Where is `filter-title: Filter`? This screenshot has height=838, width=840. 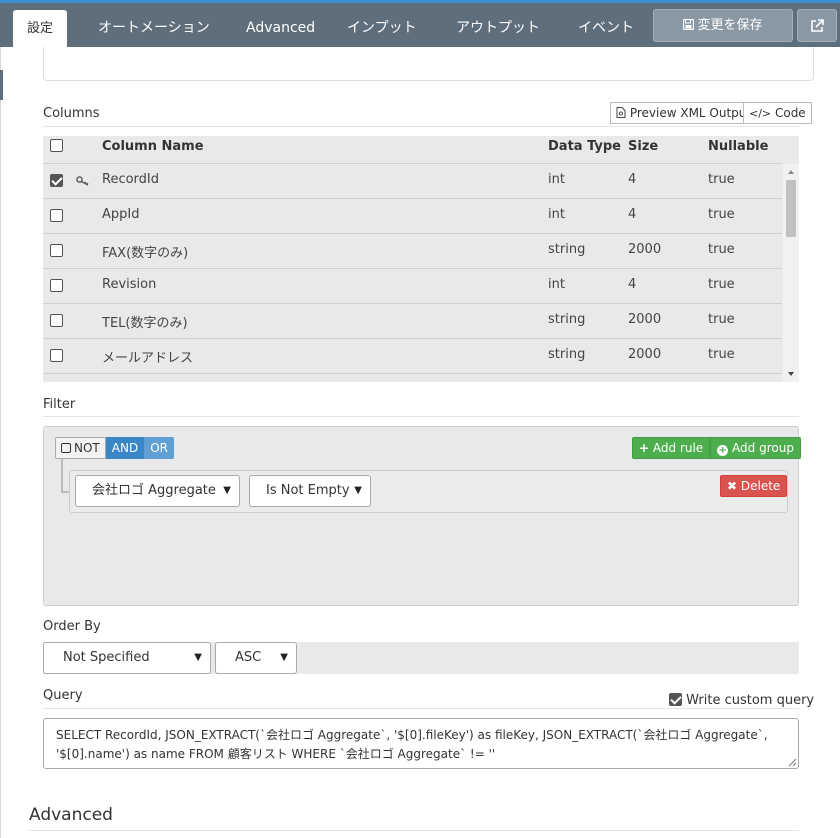
filter-title: Filter is located at coordinates (59, 404).